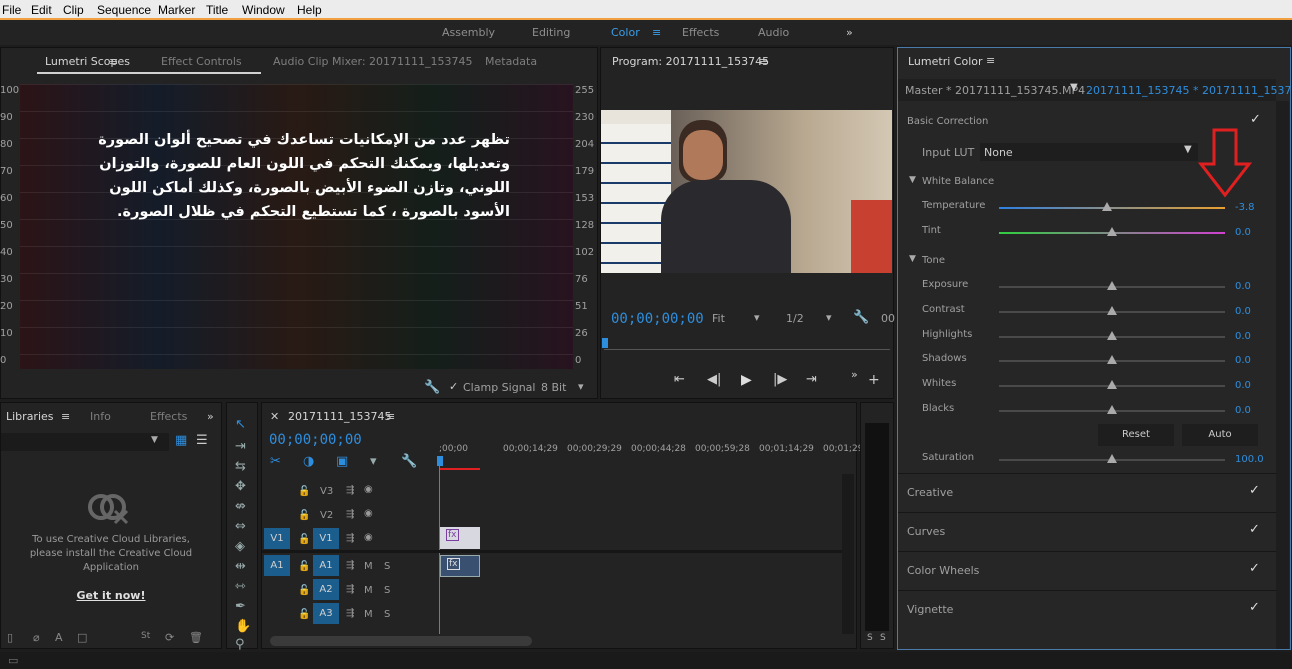 The image size is (1292, 669). I want to click on program-playhead, so click(605, 343).